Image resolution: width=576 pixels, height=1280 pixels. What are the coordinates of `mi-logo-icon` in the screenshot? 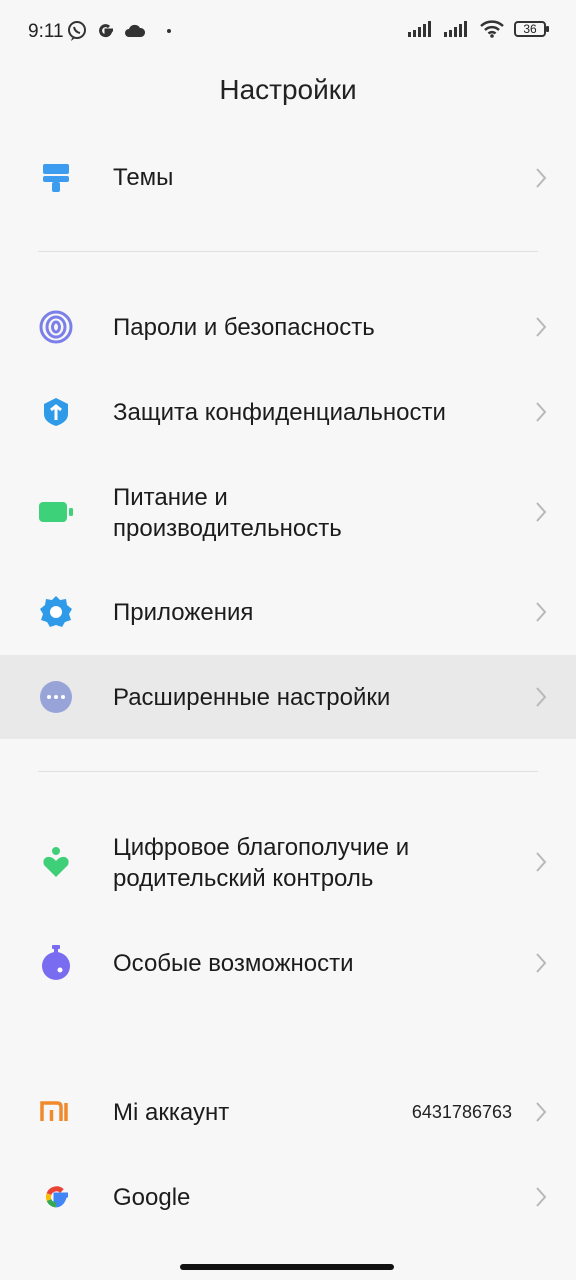 It's located at (56, 1112).